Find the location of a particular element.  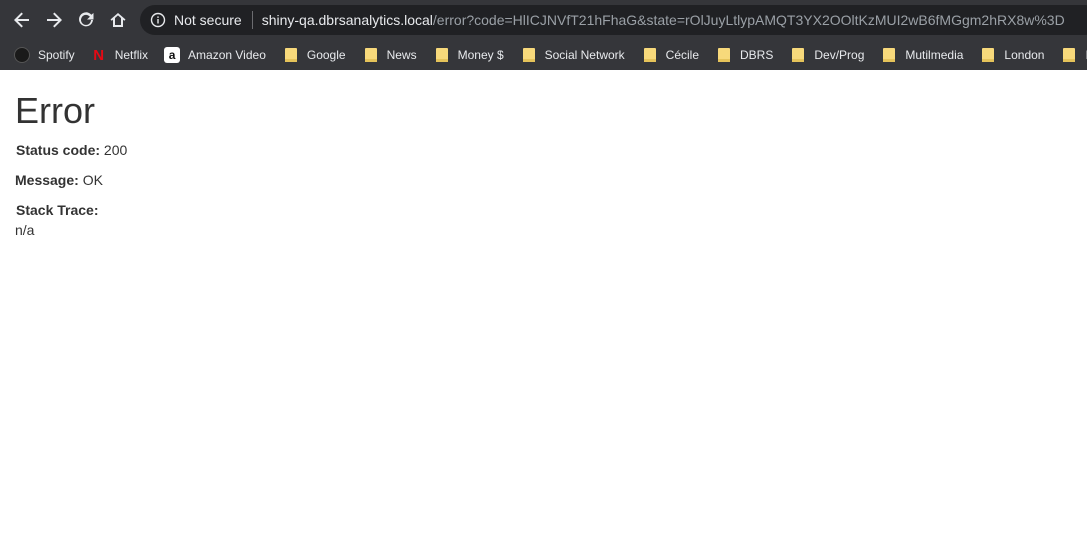

arrow-left-icon is located at coordinates (21, 20).